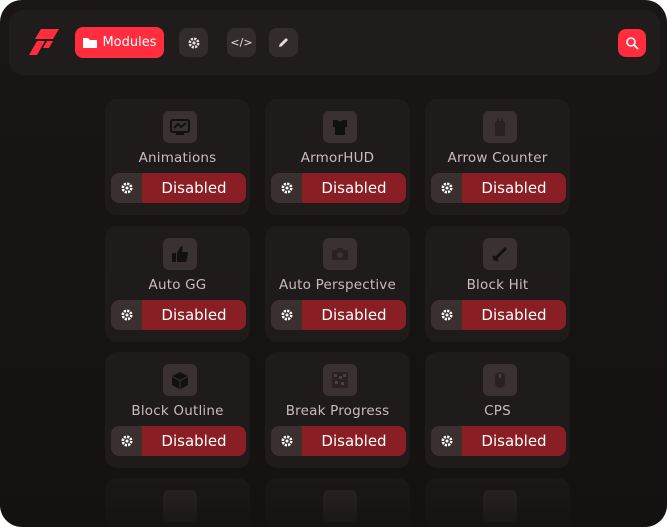 Image resolution: width=667 pixels, height=527 pixels. I want to click on module-name: ArmorHUD, so click(337, 158).